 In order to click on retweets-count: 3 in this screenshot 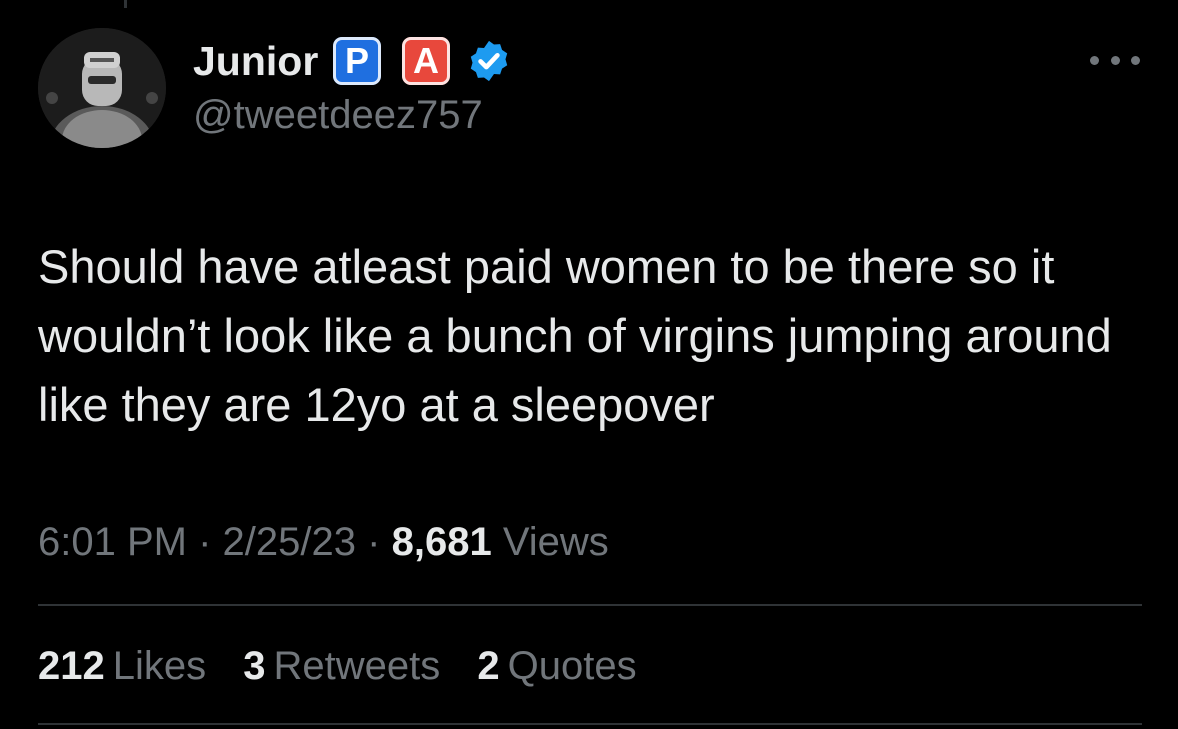, I will do `click(254, 666)`.